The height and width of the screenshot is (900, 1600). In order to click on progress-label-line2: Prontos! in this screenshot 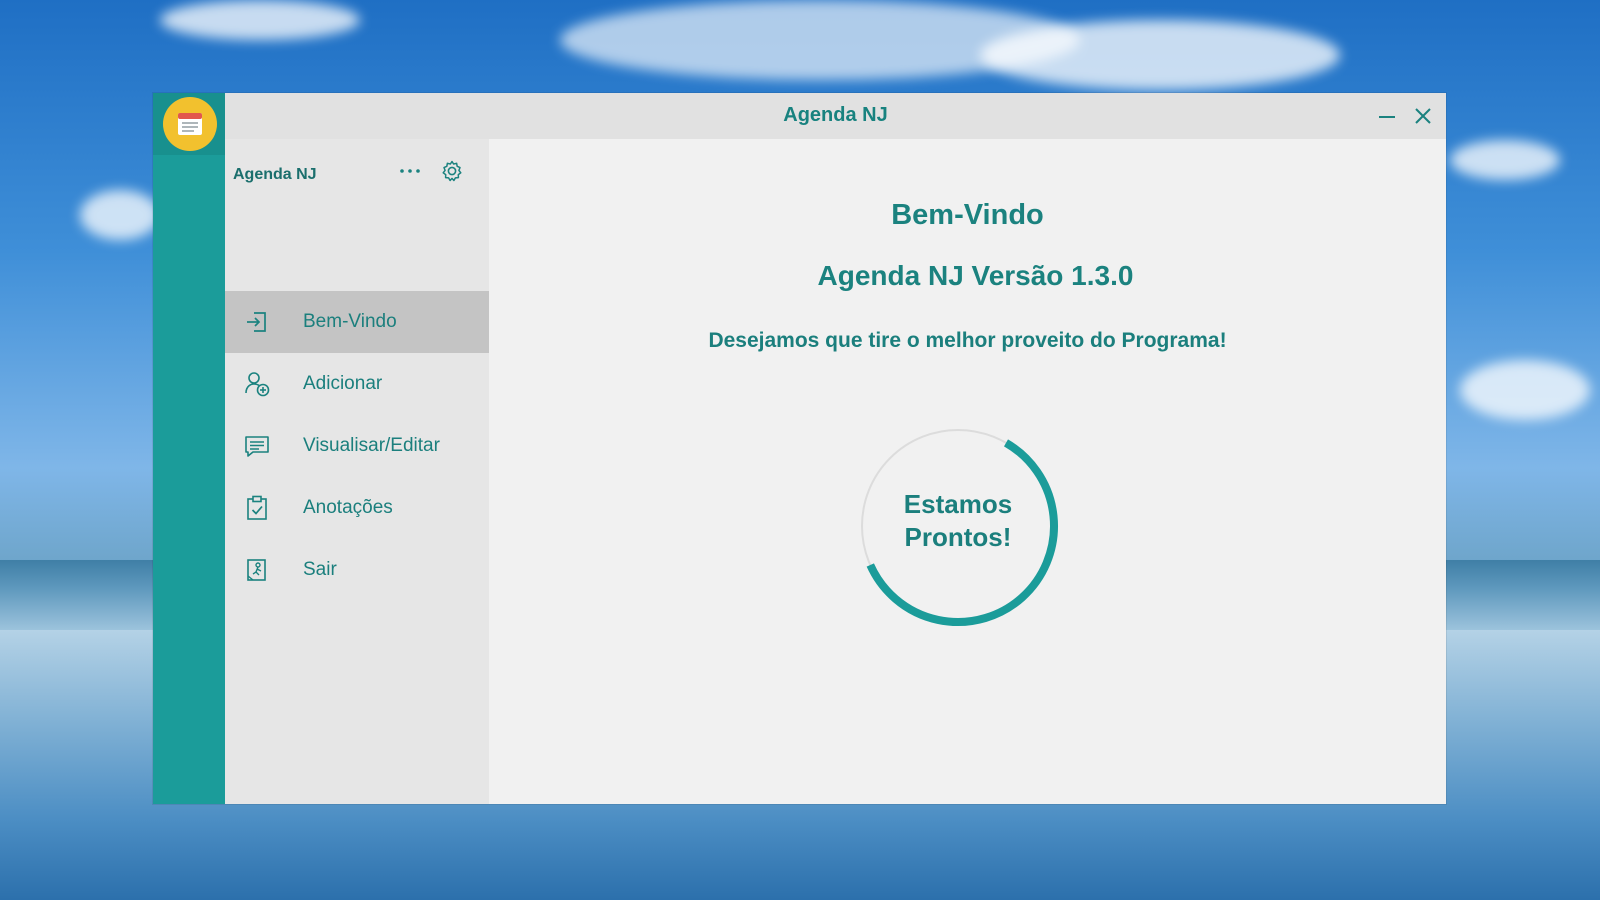, I will do `click(958, 537)`.